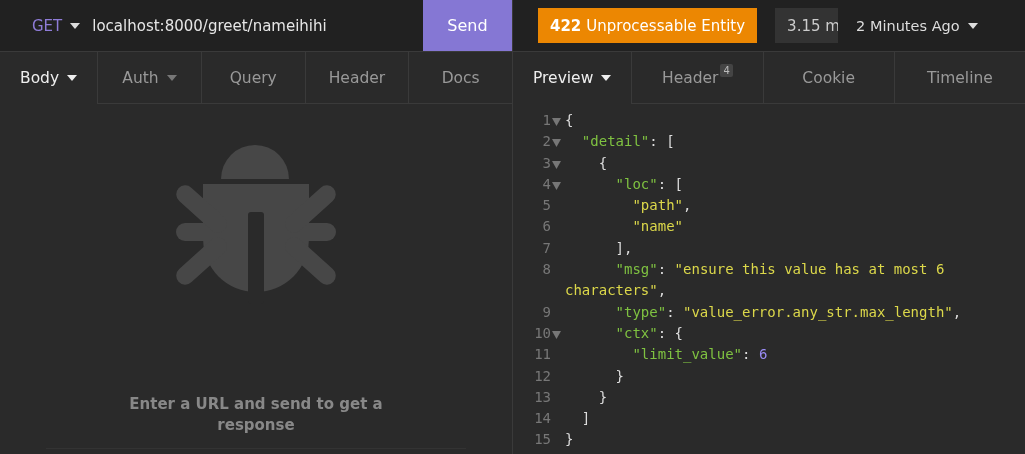 This screenshot has height=454, width=1025. I want to click on code-line: ],, so click(624, 248).